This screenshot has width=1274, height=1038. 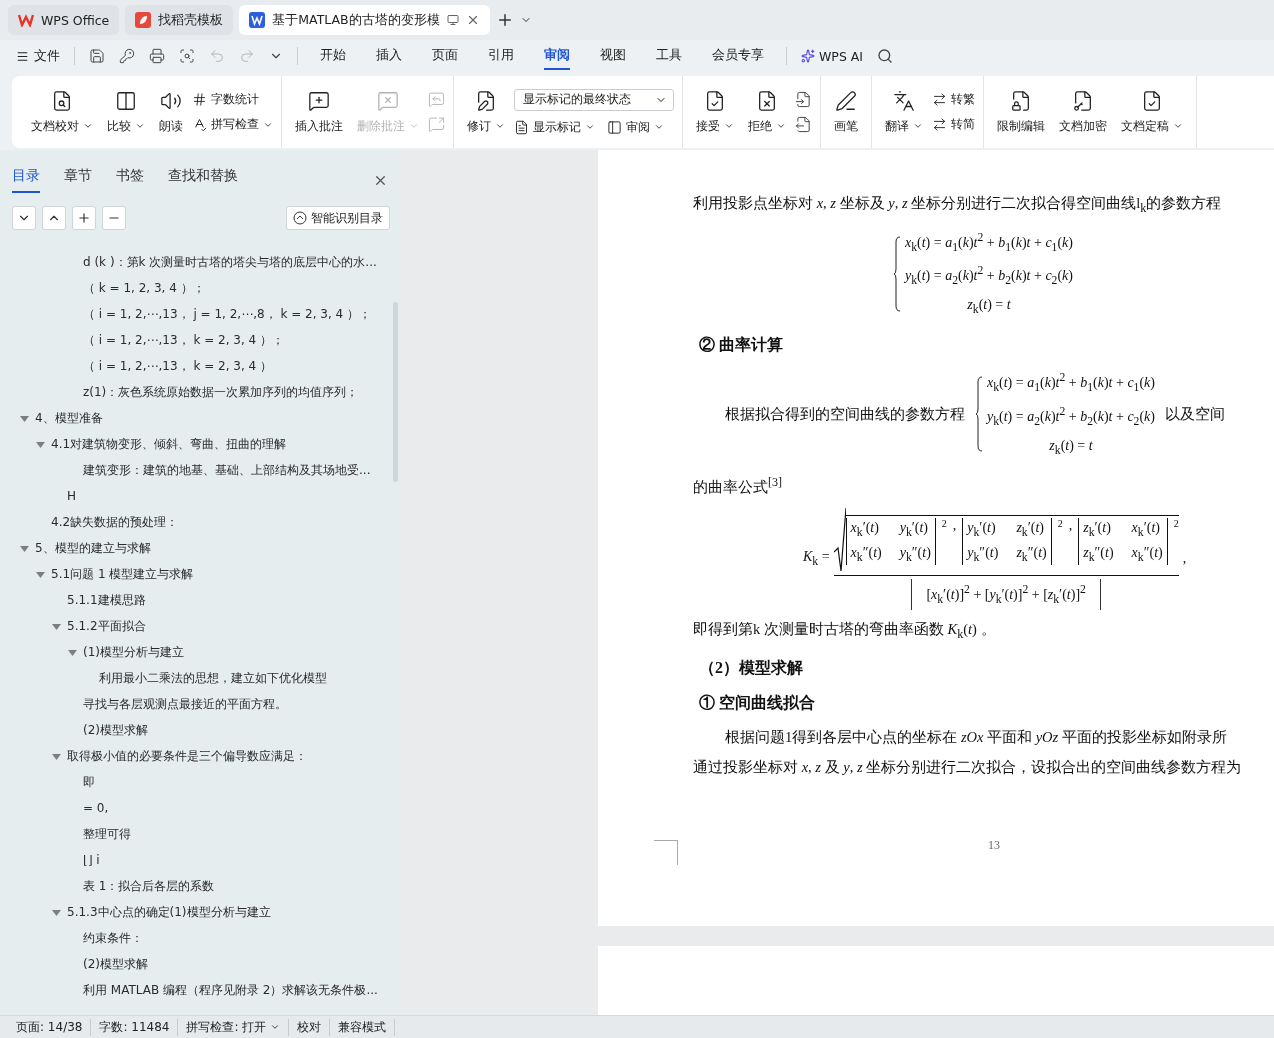 I want to click on caret-icon, so click(x=500, y=126).